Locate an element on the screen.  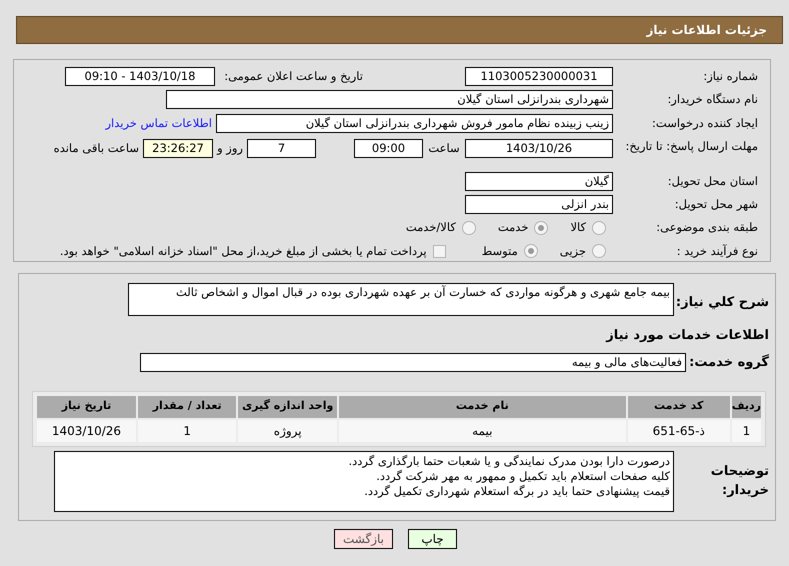
radio-label: کالا/خدمت is located at coordinates (431, 227).